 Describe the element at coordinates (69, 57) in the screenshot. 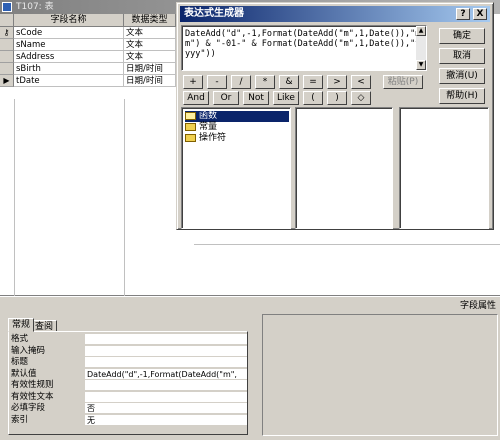

I see `field-name-cell: sAddress` at that location.